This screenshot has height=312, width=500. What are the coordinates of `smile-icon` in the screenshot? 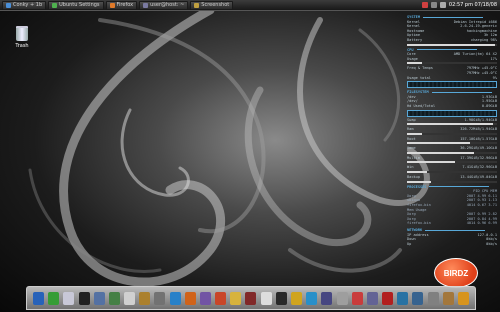 It's located at (463, 298).